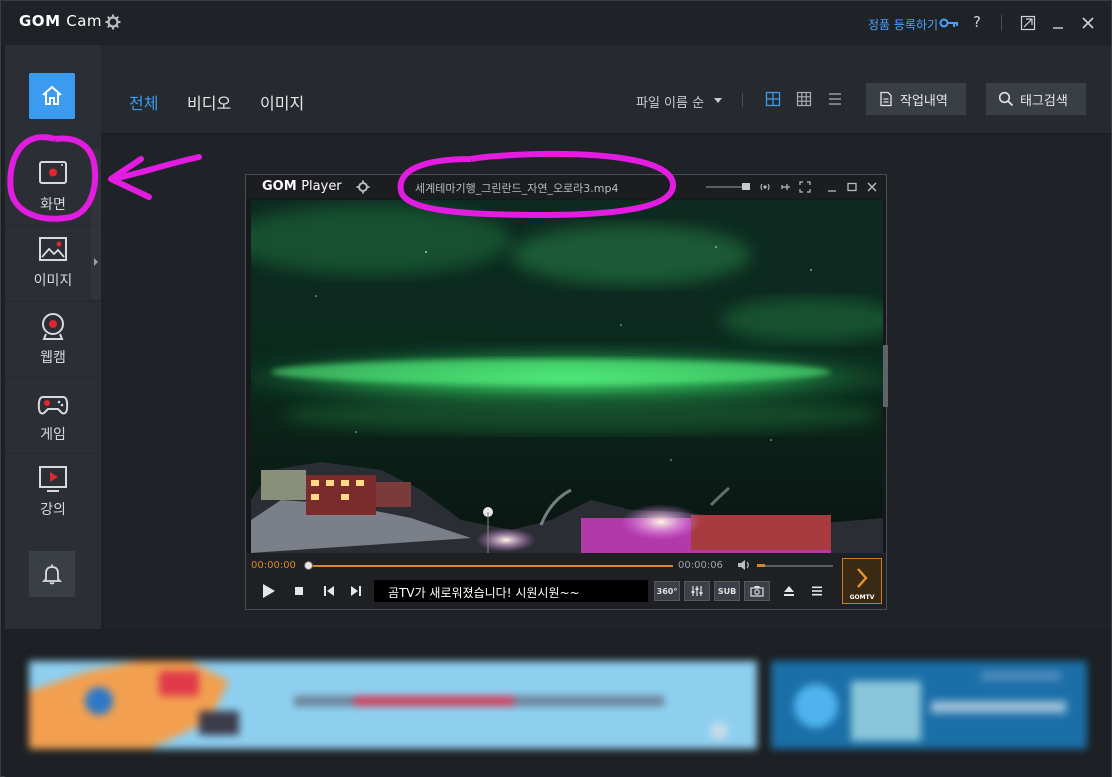  I want to click on gomtv-button: GOMTV, so click(862, 581).